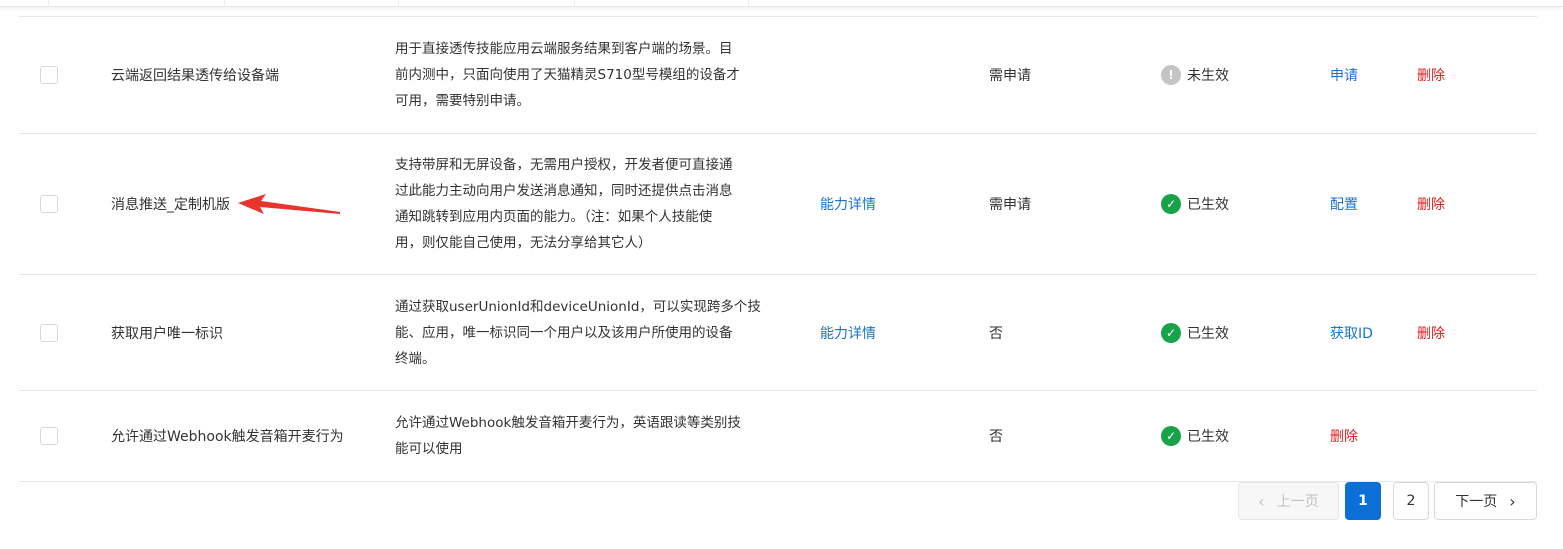 The height and width of the screenshot is (549, 1563). Describe the element at coordinates (568, 436) in the screenshot. I see `capability-description: 允许通过Webhook触发音箱开麦行为，英语跟读等类别技 能可以使用` at that location.